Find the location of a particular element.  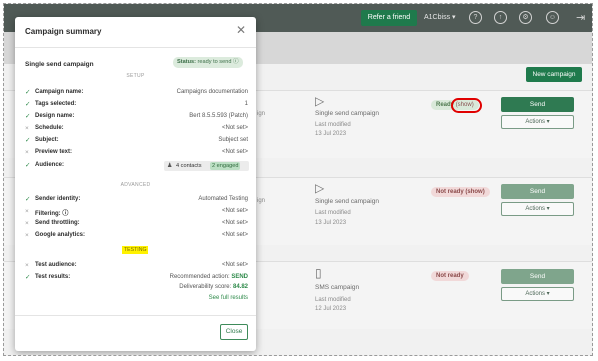

row-value: Automated Testing is located at coordinates (223, 199).